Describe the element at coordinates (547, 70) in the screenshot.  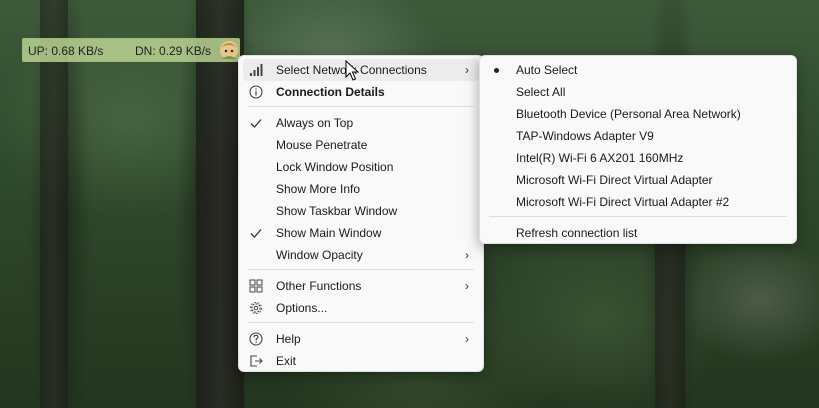
I see `menu-item-label: Auto Select` at that location.